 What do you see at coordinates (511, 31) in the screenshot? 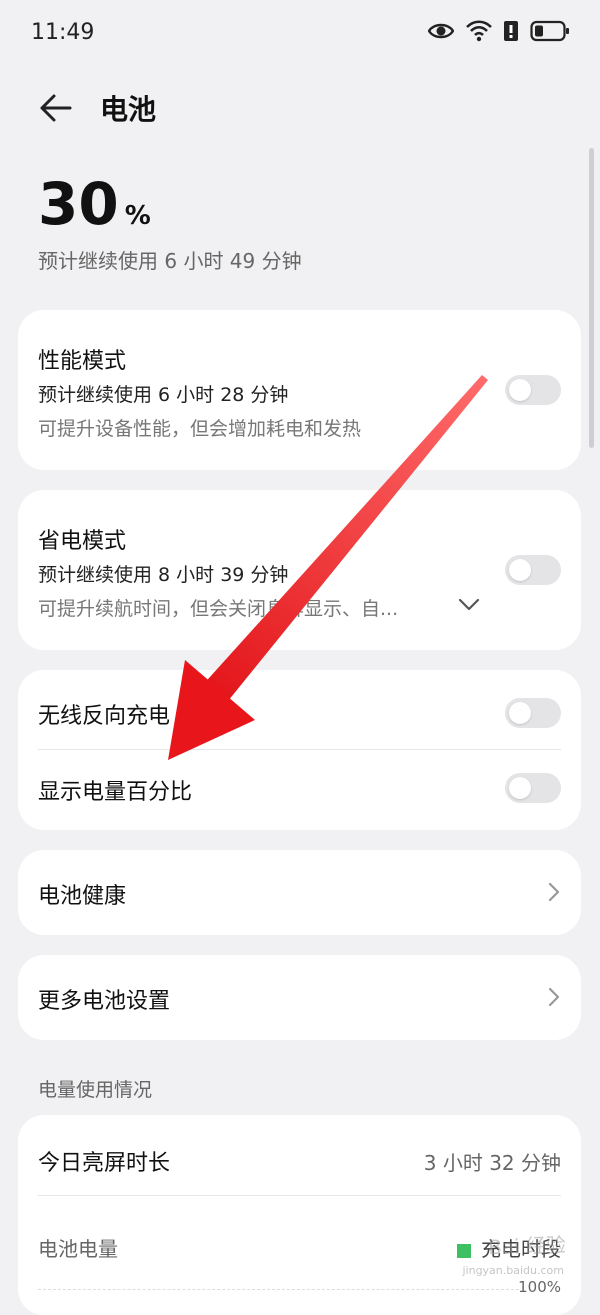
I see `alert-icon` at bounding box center [511, 31].